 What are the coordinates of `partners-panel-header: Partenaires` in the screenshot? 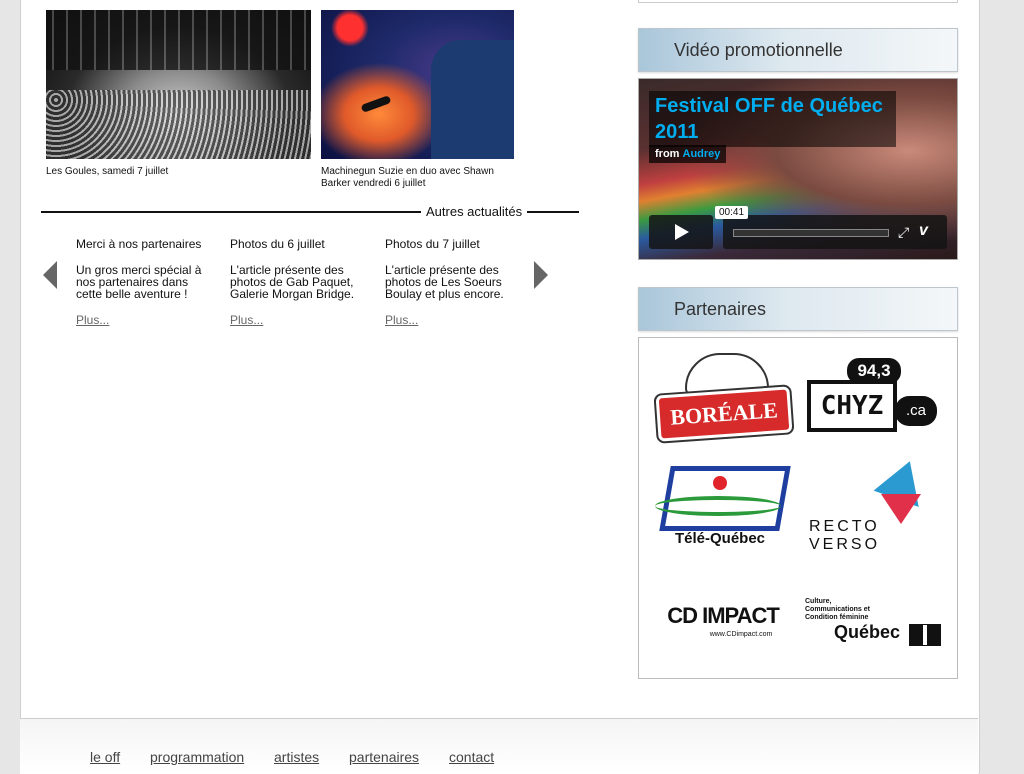 It's located at (798, 309).